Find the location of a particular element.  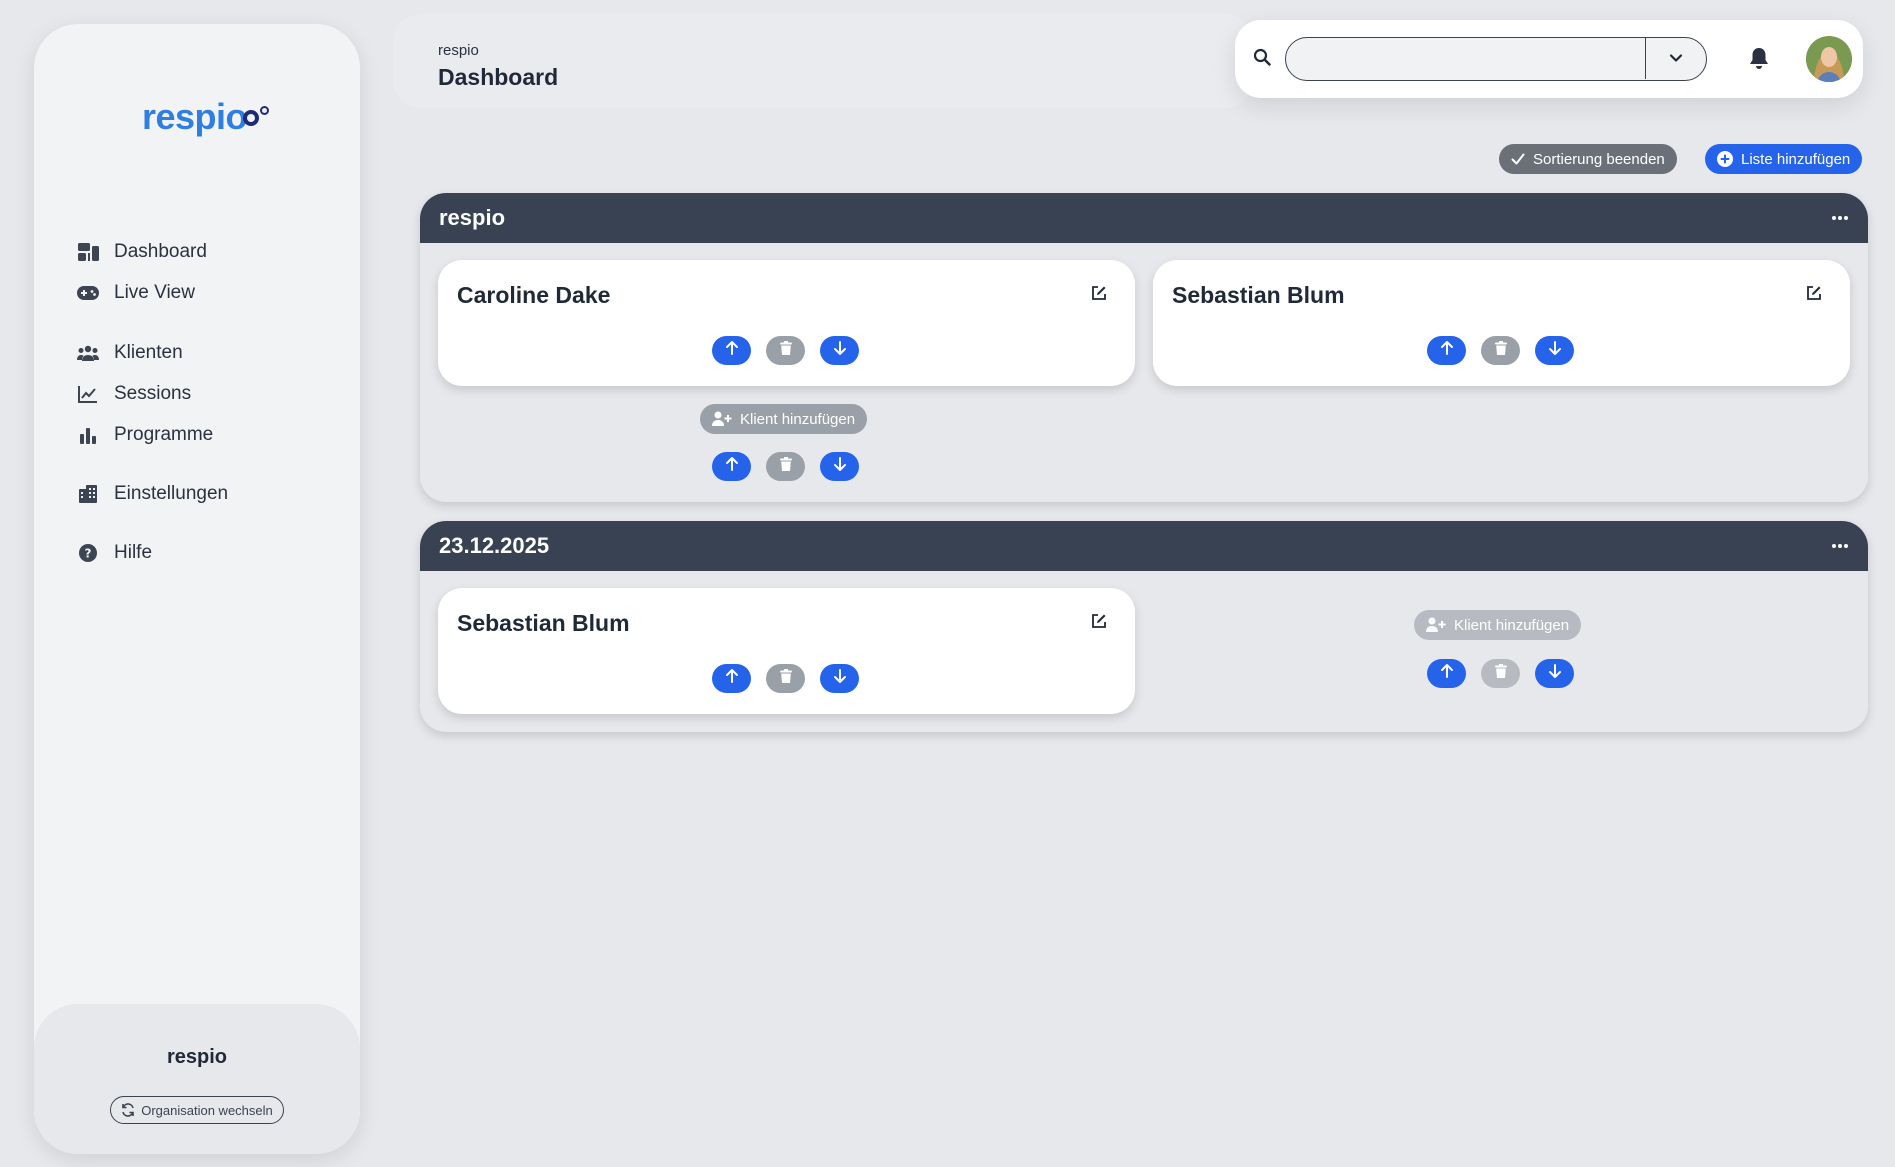

list-title: respio is located at coordinates (472, 218).